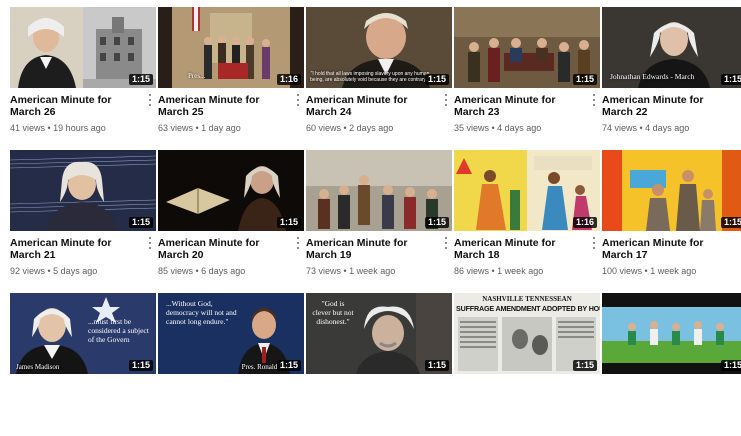 The image size is (741, 436). What do you see at coordinates (231, 106) in the screenshot?
I see `video-title: American Minute for March 25` at bounding box center [231, 106].